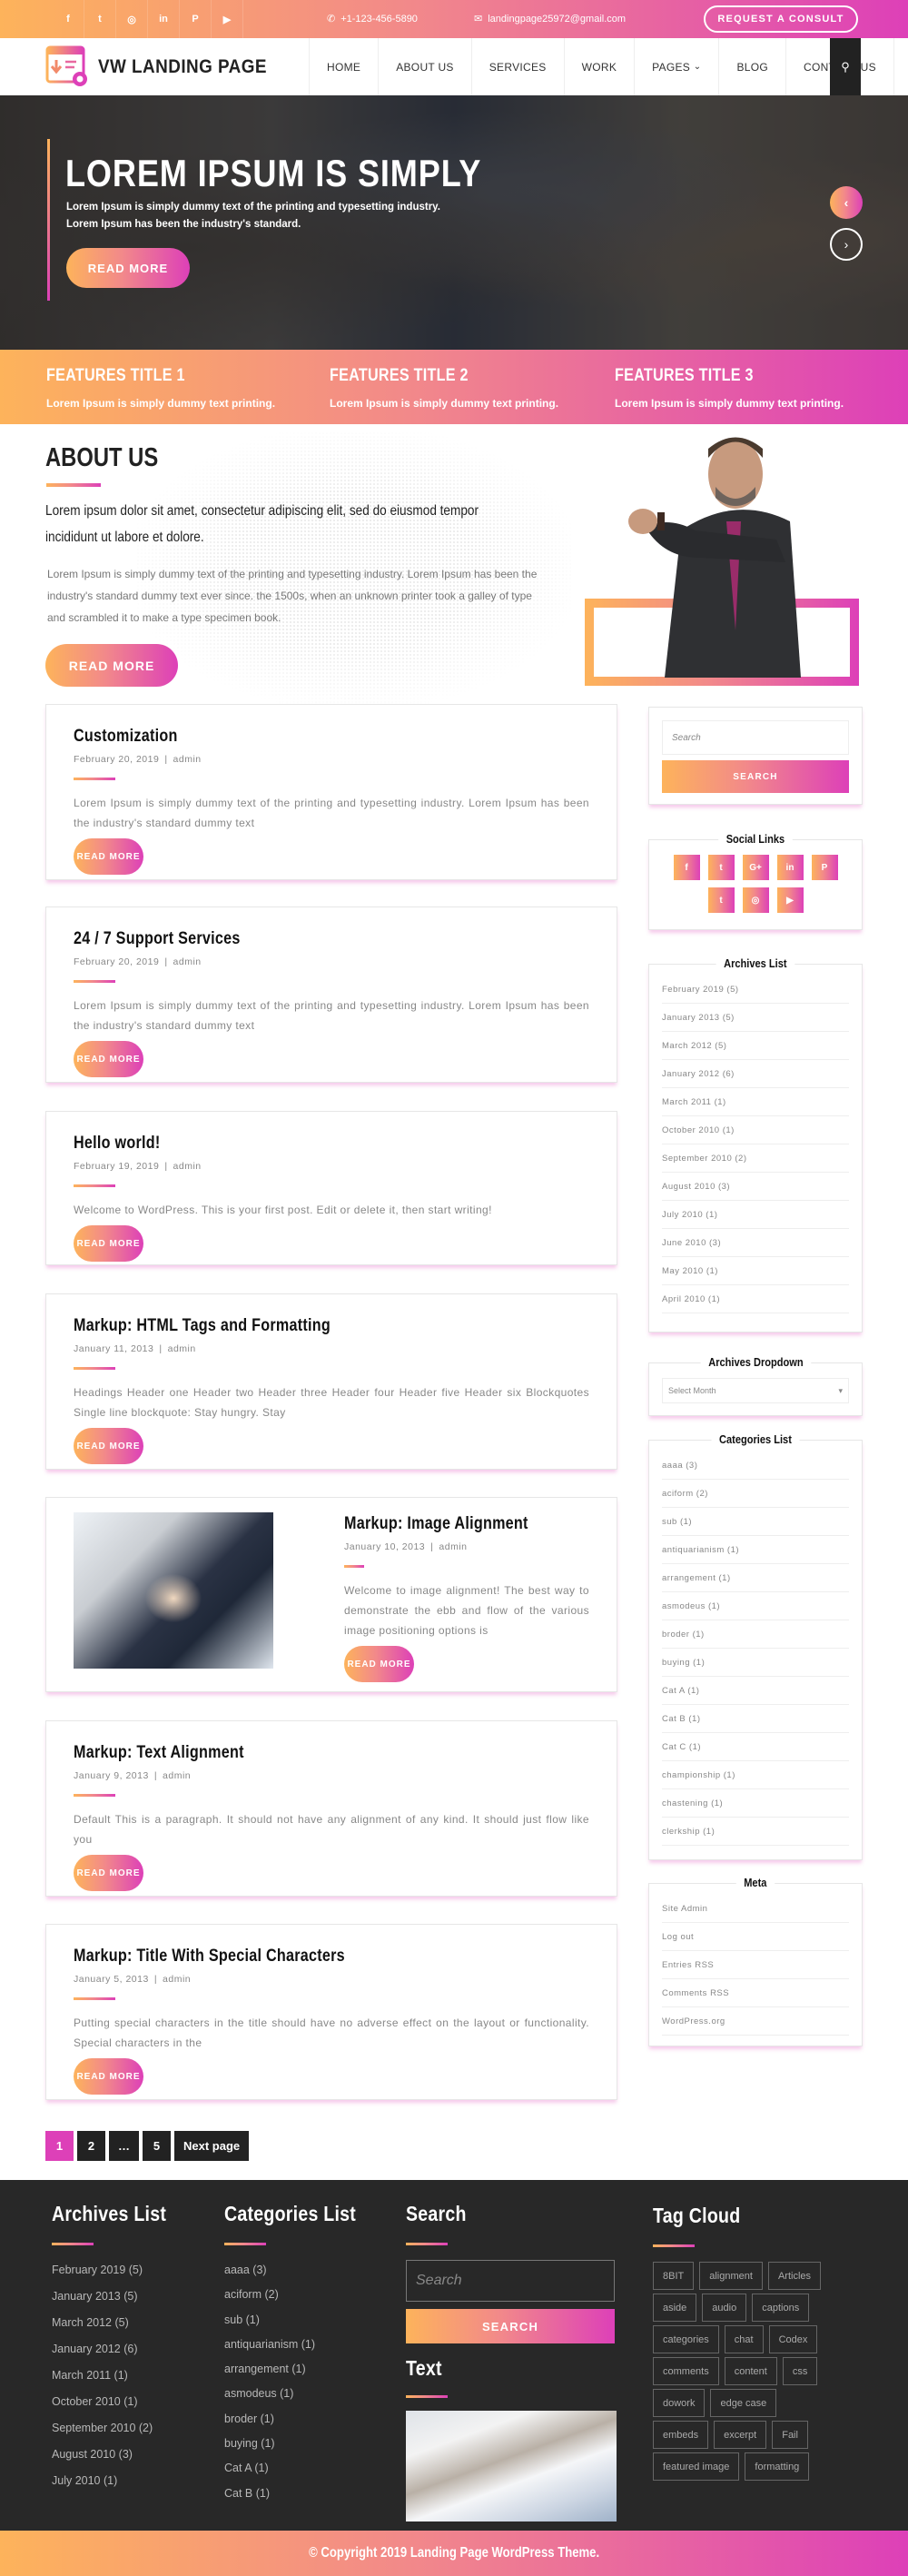 Image resolution: width=908 pixels, height=2576 pixels. What do you see at coordinates (755, 1691) in the screenshot?
I see `category-link: Cat A (1)` at bounding box center [755, 1691].